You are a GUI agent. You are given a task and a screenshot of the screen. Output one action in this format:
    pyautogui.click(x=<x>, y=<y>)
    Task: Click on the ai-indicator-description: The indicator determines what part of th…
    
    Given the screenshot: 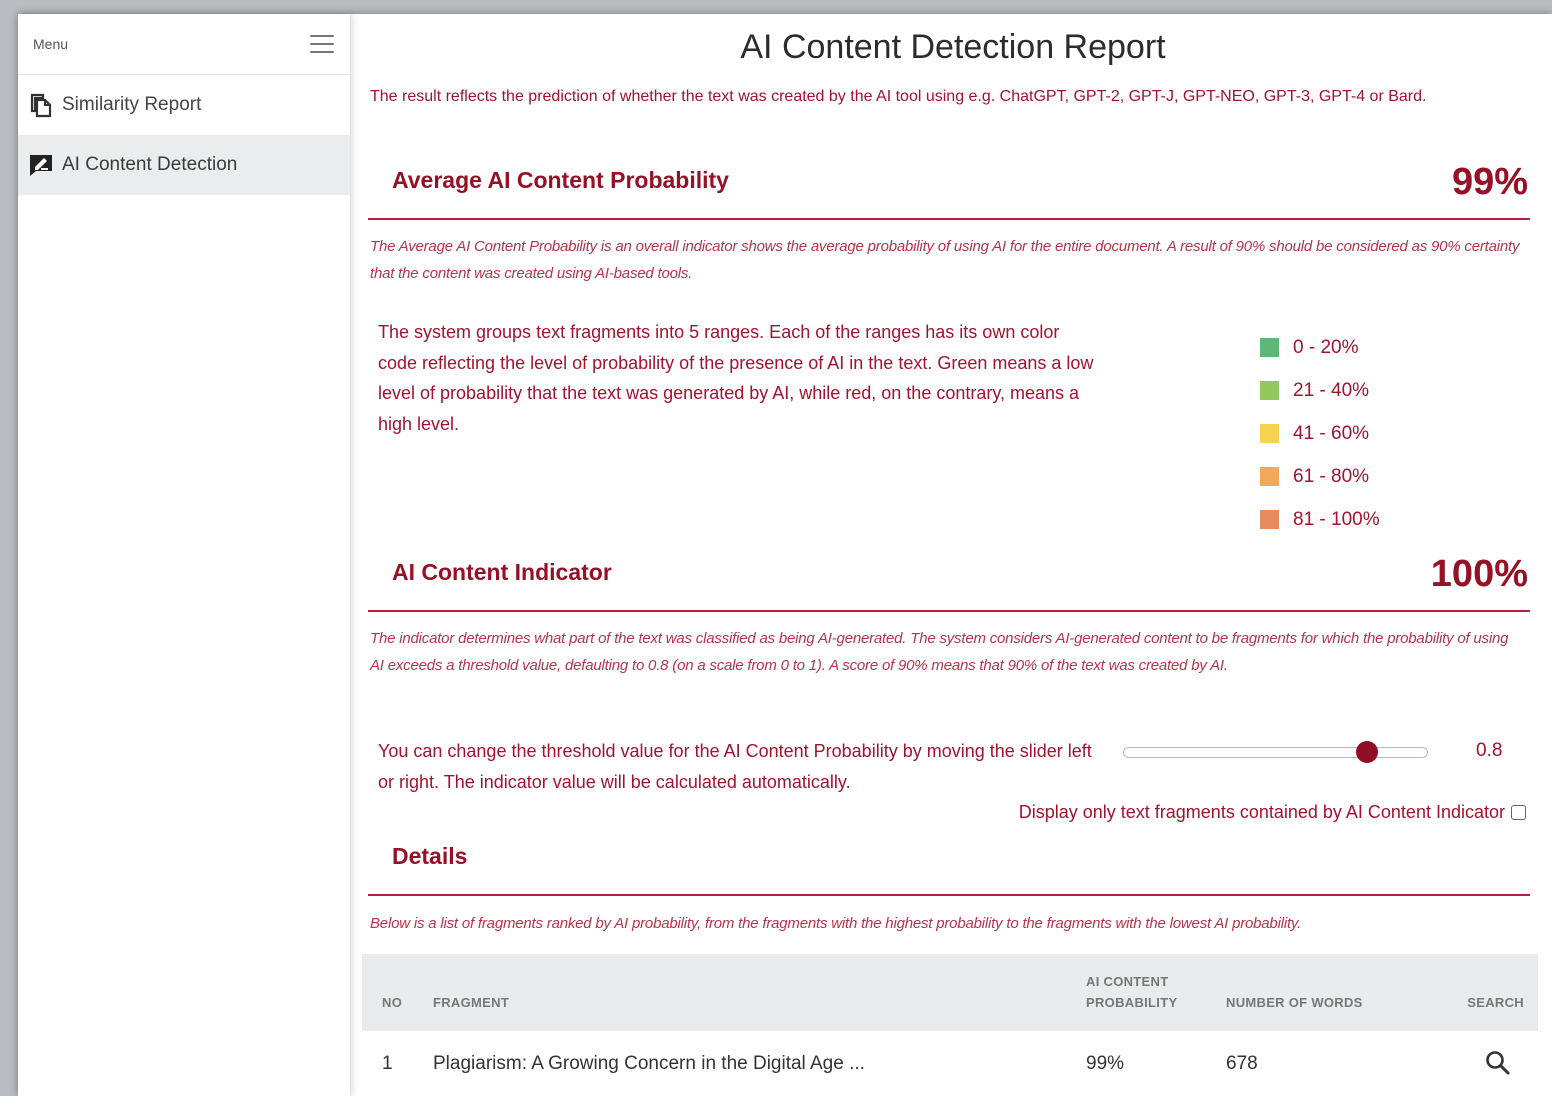 What is the action you would take?
    pyautogui.click(x=939, y=652)
    